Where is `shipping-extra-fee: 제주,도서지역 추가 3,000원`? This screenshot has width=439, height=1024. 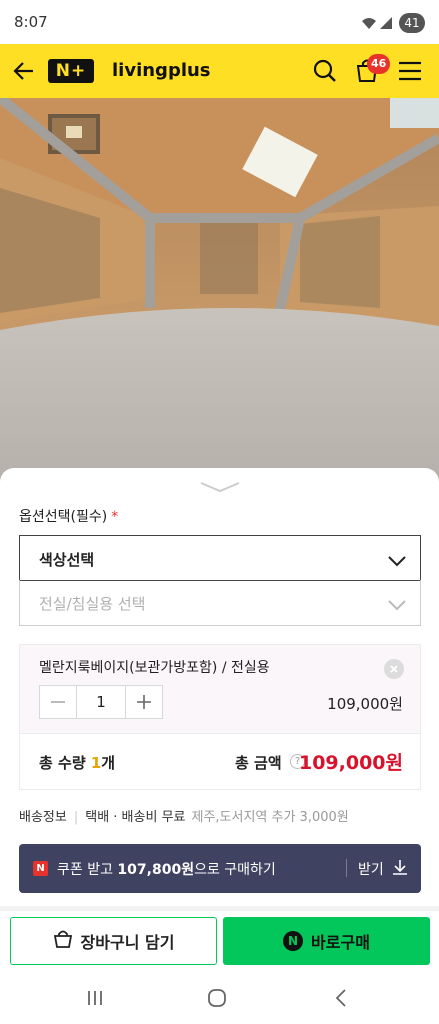 shipping-extra-fee: 제주,도서지역 추가 3,000원 is located at coordinates (270, 817).